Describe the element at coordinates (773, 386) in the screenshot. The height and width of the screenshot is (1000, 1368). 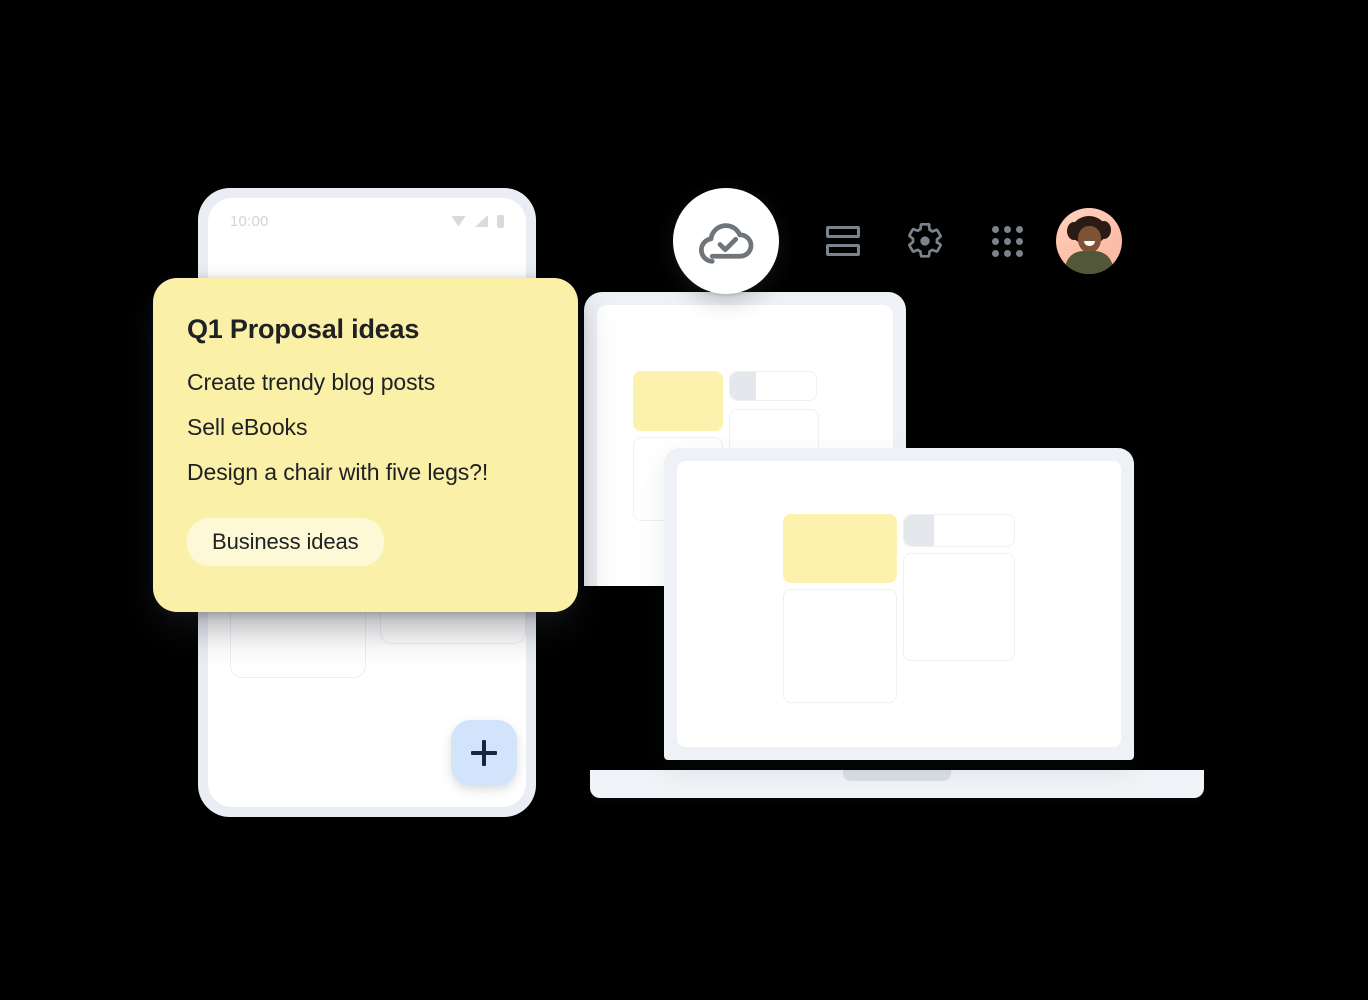
I see `laptop-back-card-with-chip` at that location.